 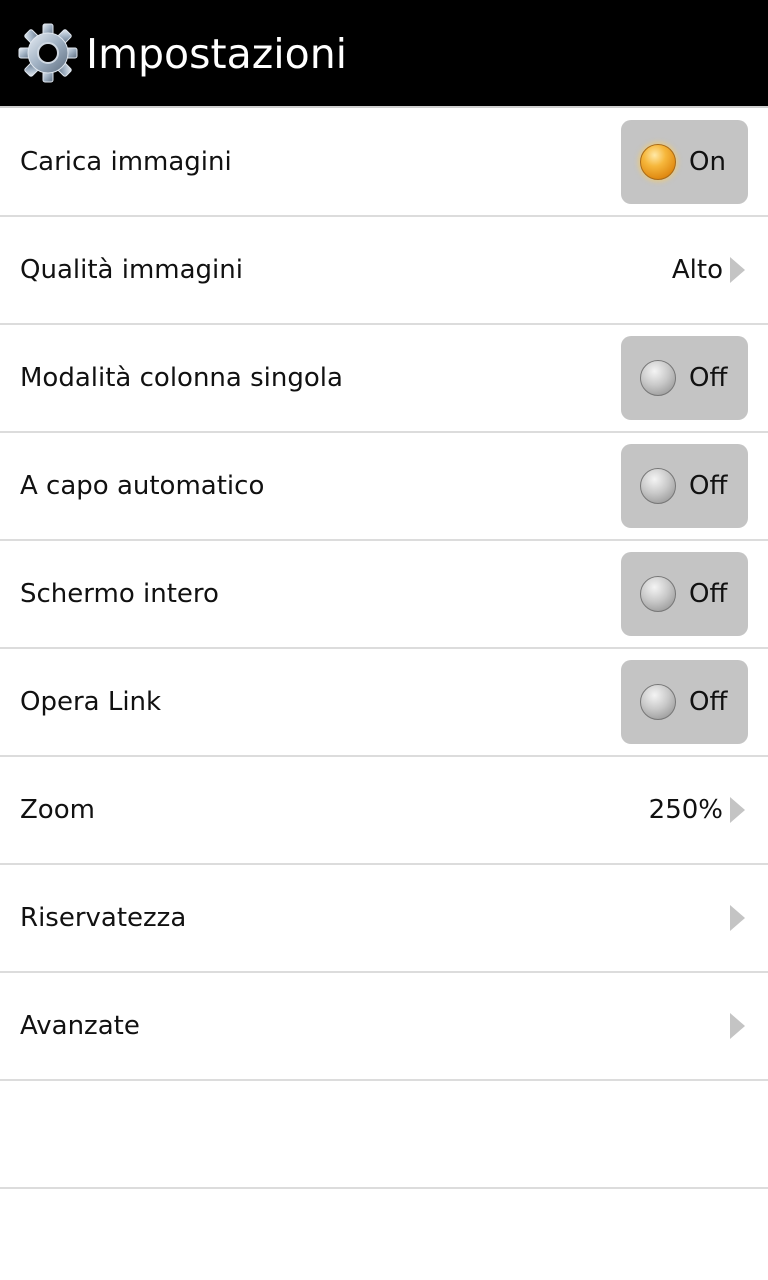 I want to click on setting-advanced: Avanzate, so click(x=384, y=1027).